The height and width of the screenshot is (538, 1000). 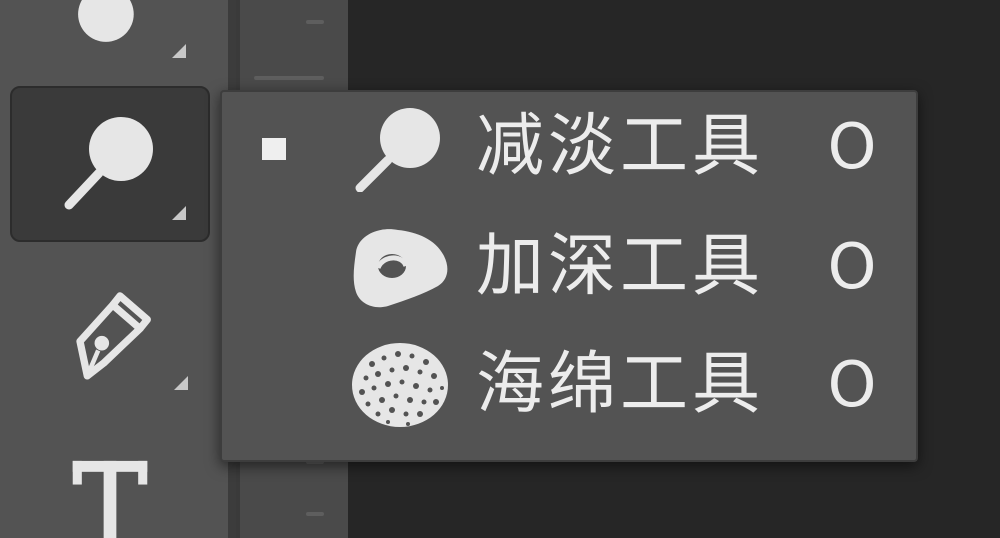 What do you see at coordinates (106, 21) in the screenshot?
I see `drop-icon` at bounding box center [106, 21].